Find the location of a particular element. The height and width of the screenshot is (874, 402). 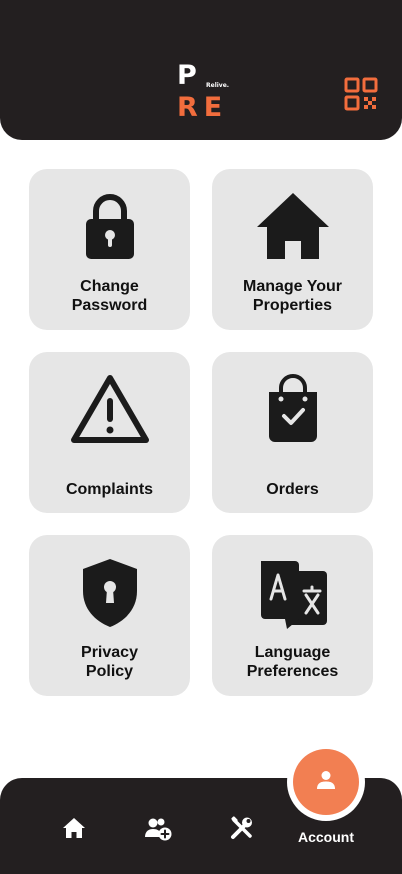

logo-letter-p: P is located at coordinates (187, 75).